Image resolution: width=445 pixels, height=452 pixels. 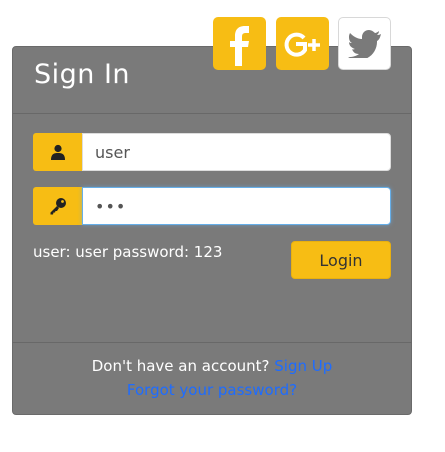 I want to click on password-group, so click(x=212, y=206).